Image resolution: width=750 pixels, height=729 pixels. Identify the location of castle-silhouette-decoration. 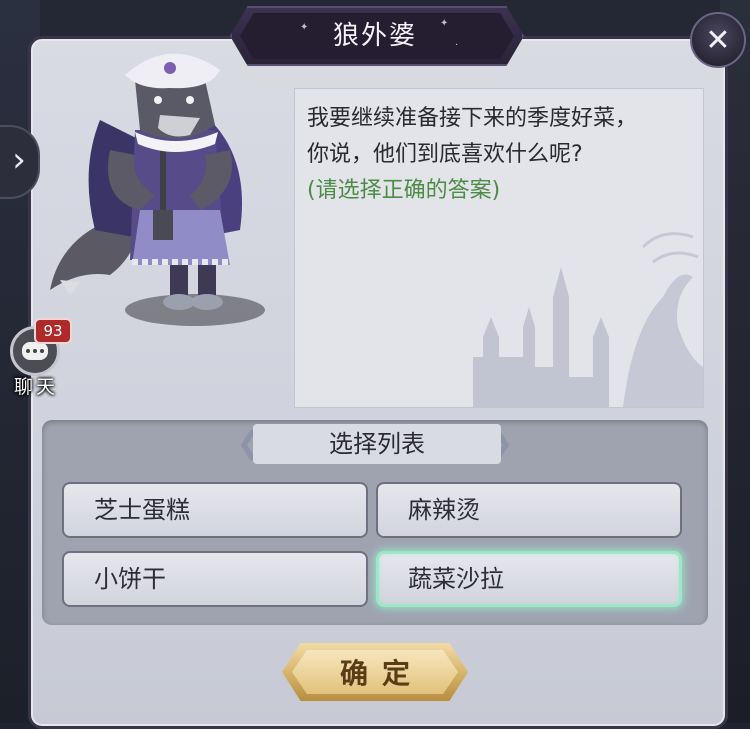
(588, 319).